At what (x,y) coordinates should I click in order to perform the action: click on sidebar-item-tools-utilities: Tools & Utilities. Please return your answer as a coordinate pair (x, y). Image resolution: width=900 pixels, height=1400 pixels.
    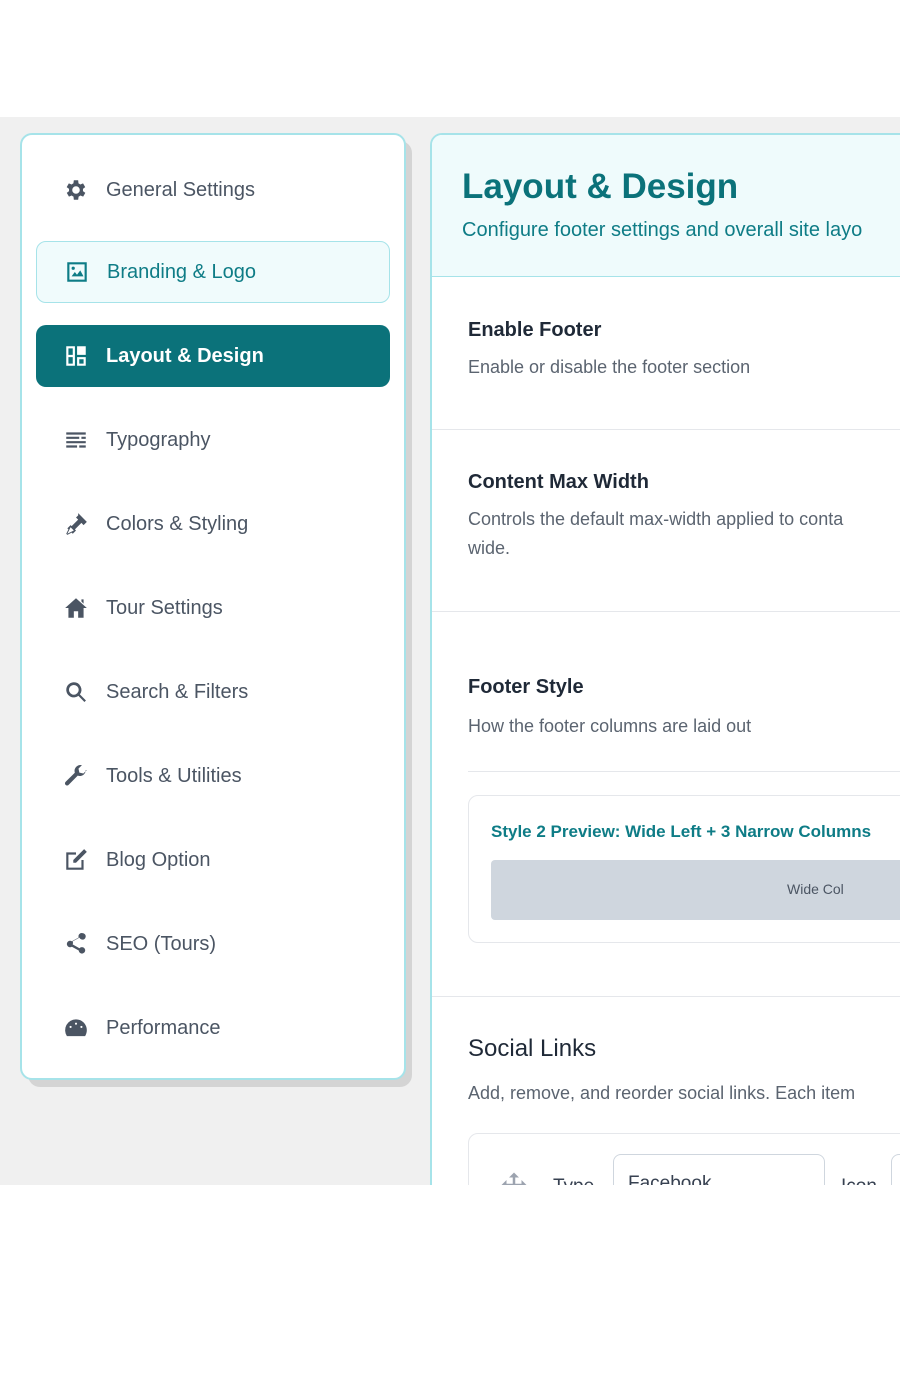
    Looking at the image, I should click on (213, 776).